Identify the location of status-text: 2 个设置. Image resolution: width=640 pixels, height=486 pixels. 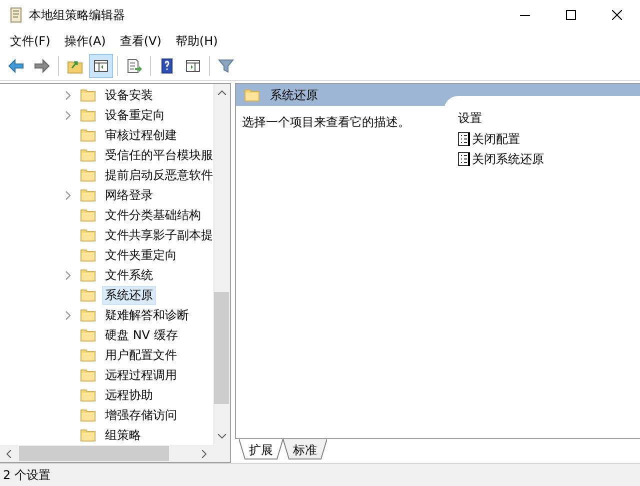
(26, 475).